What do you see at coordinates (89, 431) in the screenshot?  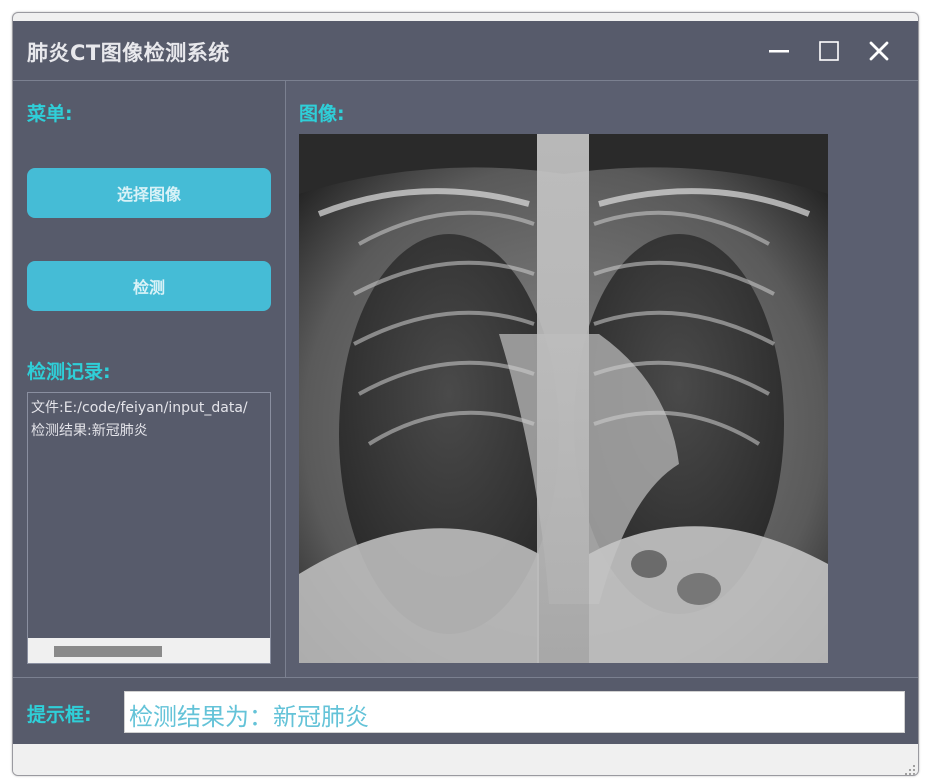 I see `log-line-result: 检测结果:新冠肺炎` at bounding box center [89, 431].